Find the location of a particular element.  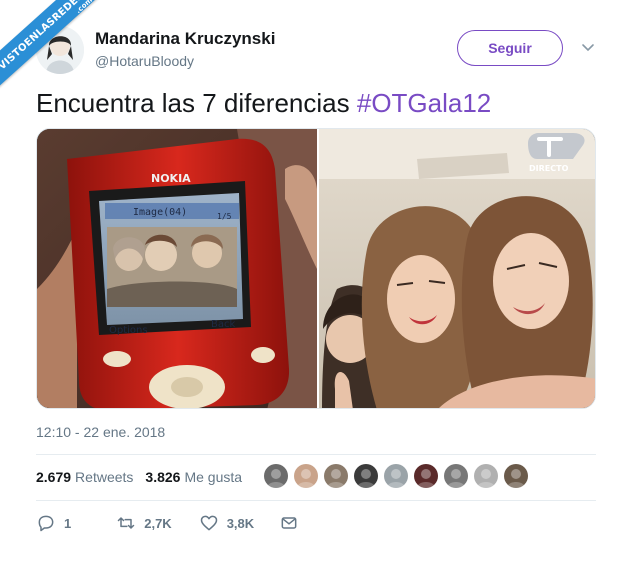

follow-button: Seguir is located at coordinates (510, 48).